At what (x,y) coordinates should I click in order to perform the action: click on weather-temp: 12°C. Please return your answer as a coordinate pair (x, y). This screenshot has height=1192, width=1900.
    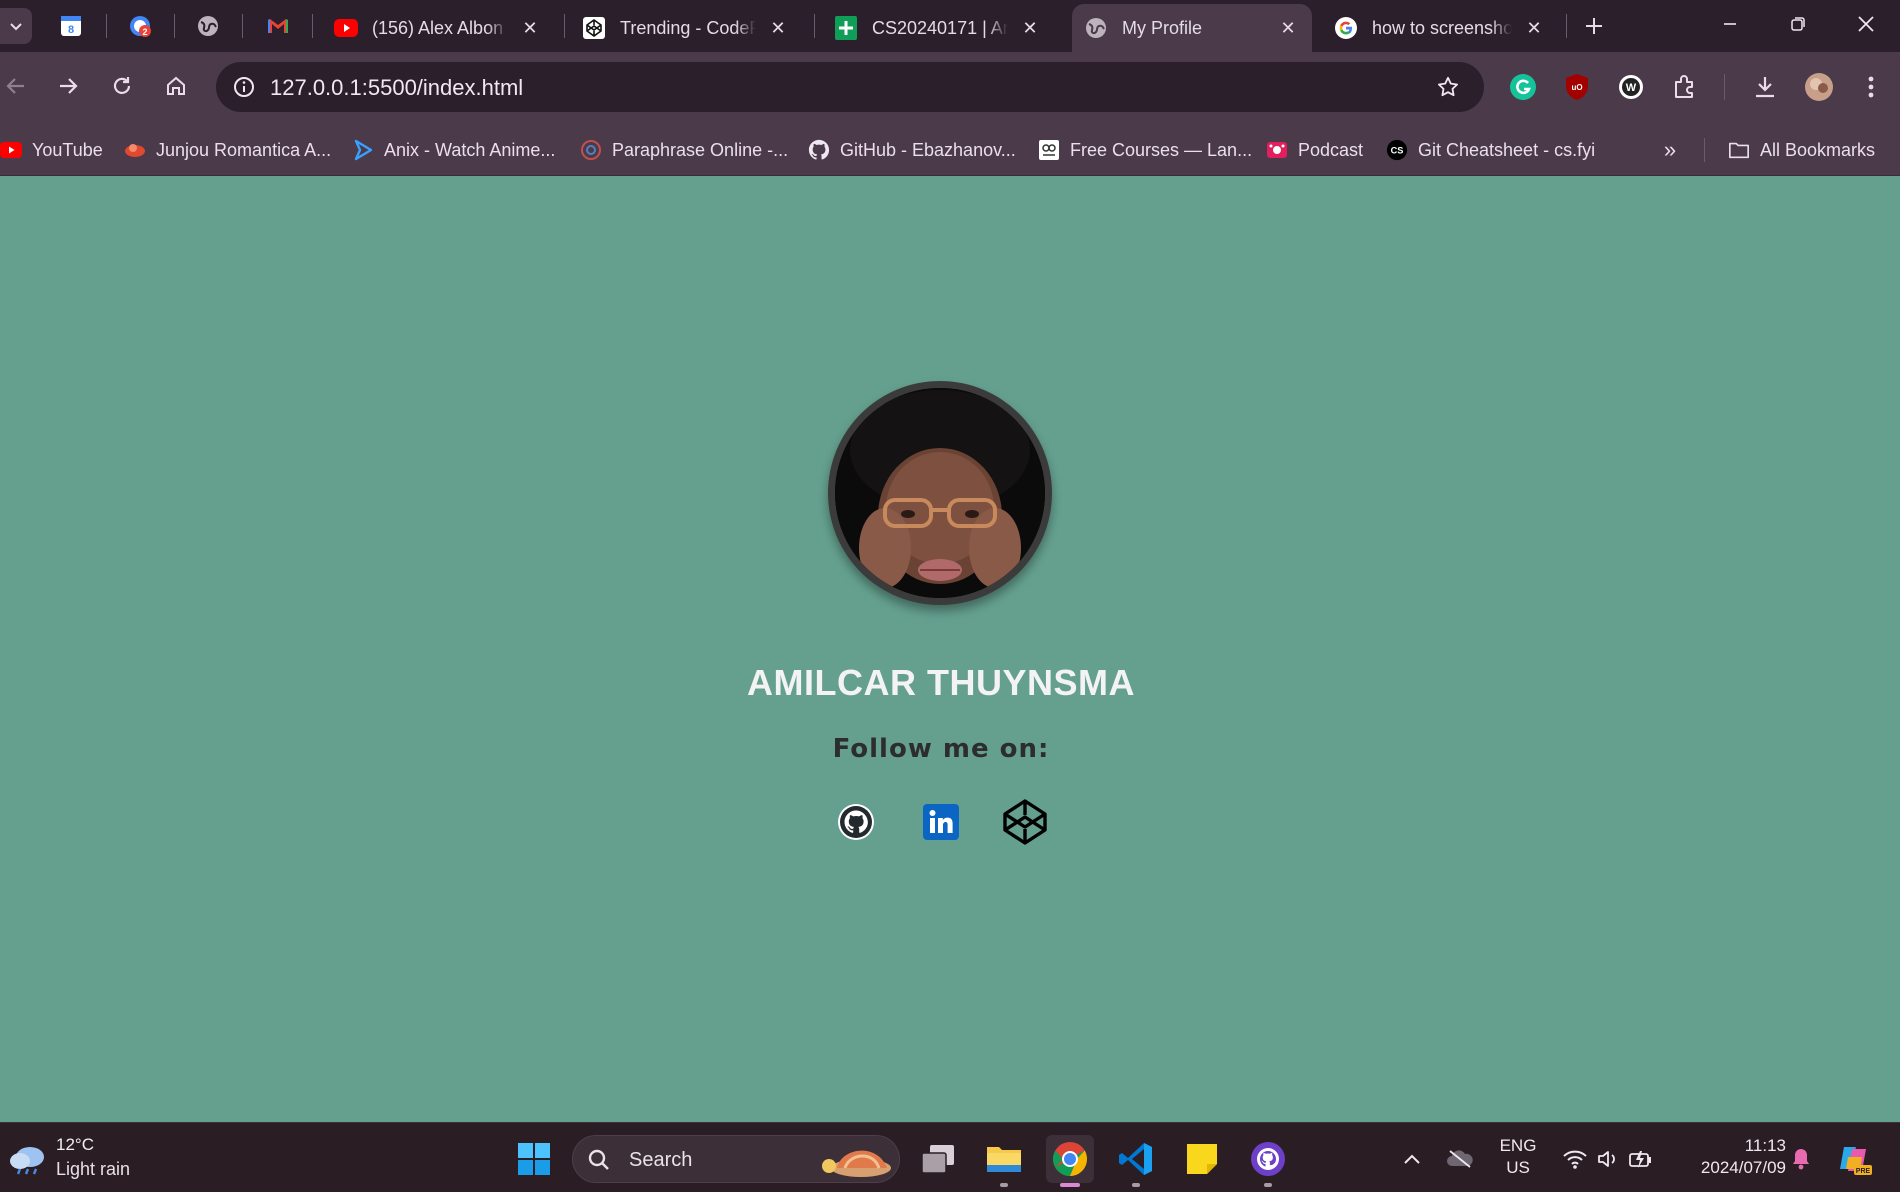
    Looking at the image, I should click on (75, 1144).